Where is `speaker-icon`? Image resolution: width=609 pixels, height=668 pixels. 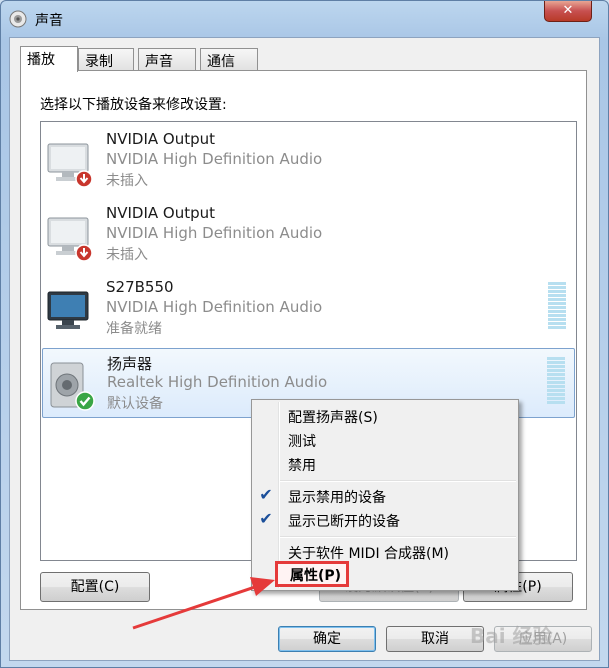 speaker-icon is located at coordinates (72, 386).